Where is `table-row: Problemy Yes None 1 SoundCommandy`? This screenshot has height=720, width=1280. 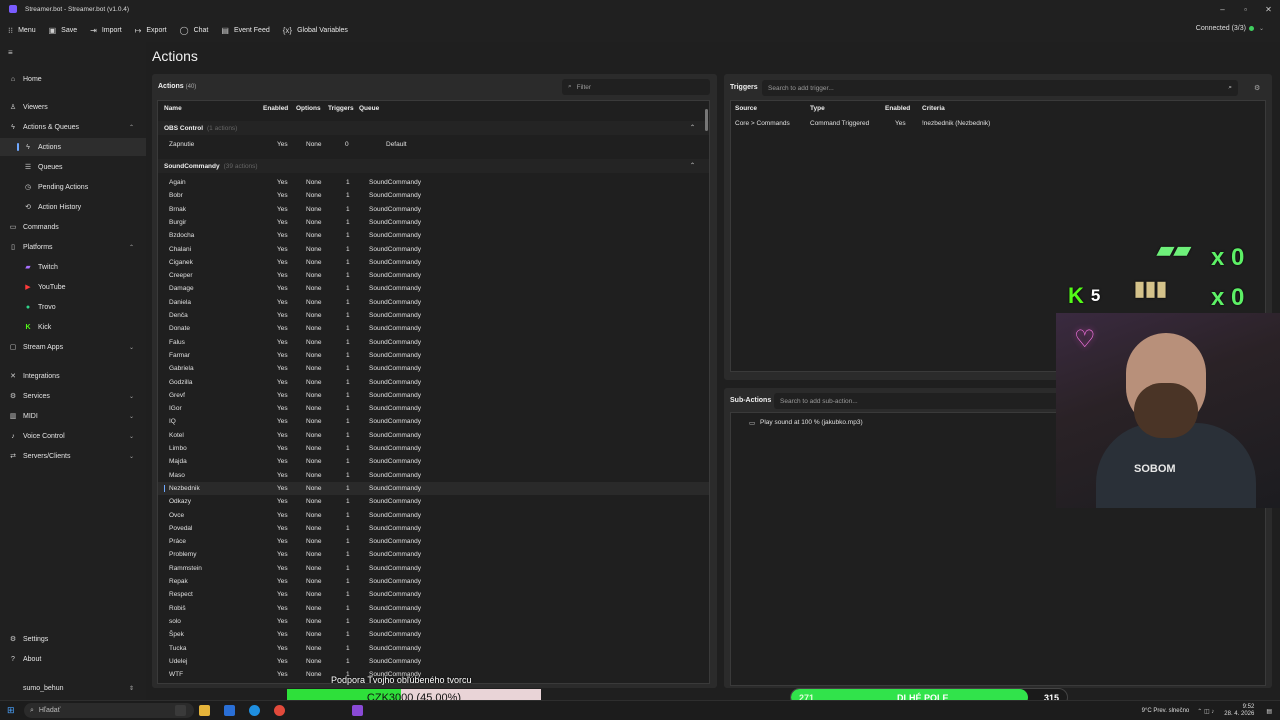 table-row: Problemy Yes None 1 SoundCommandy is located at coordinates (433, 554).